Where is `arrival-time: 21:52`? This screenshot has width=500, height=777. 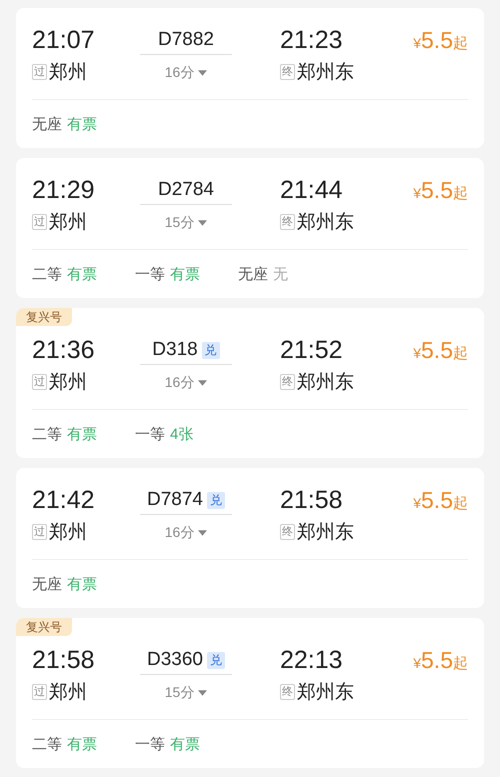
arrival-time: 21:52 is located at coordinates (312, 350).